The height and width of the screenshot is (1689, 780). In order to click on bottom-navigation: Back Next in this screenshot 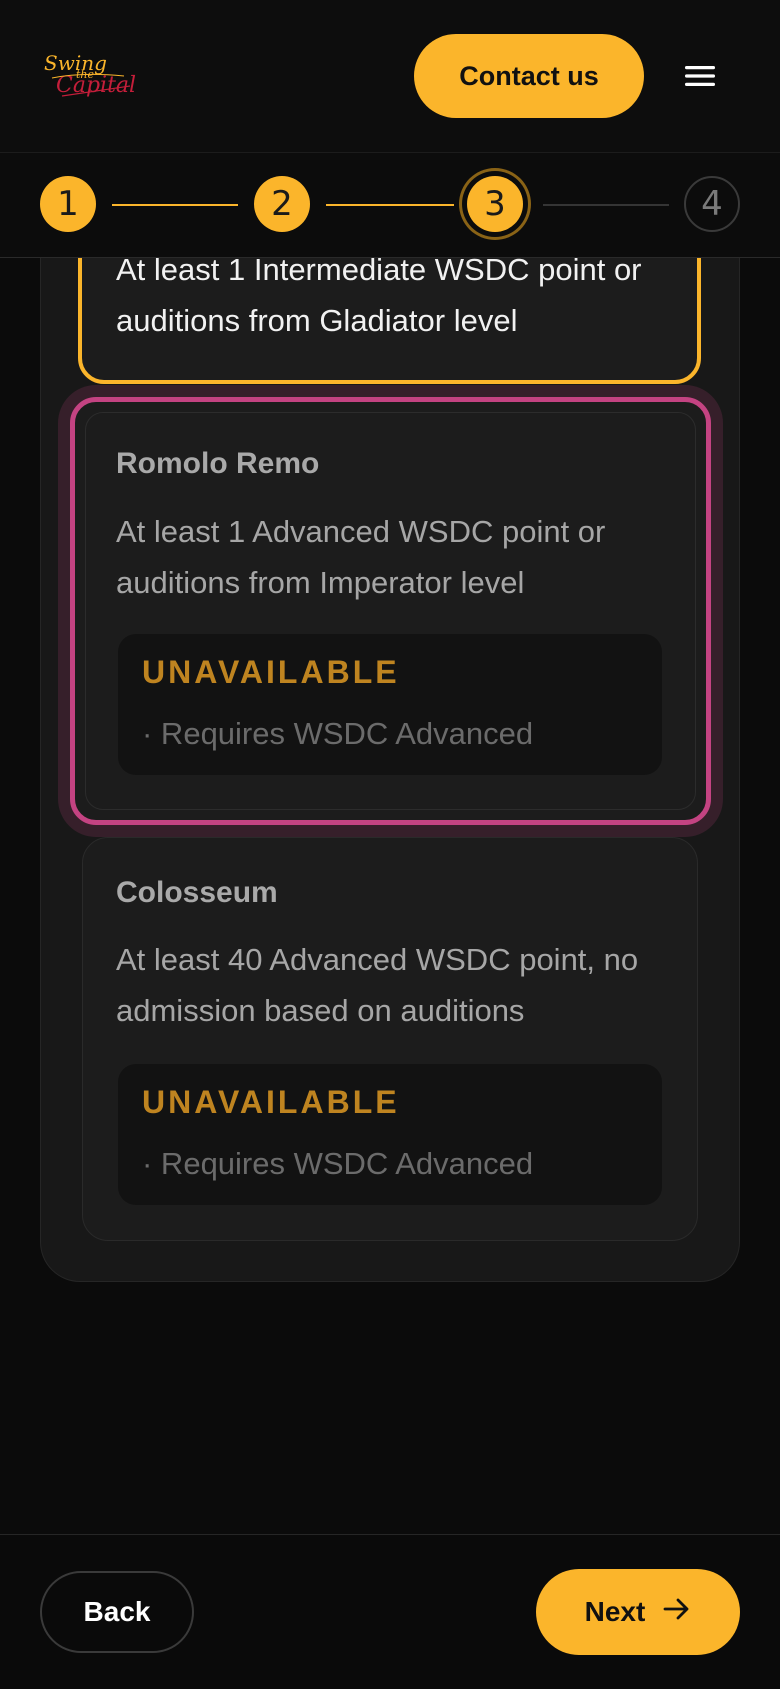, I will do `click(390, 1611)`.